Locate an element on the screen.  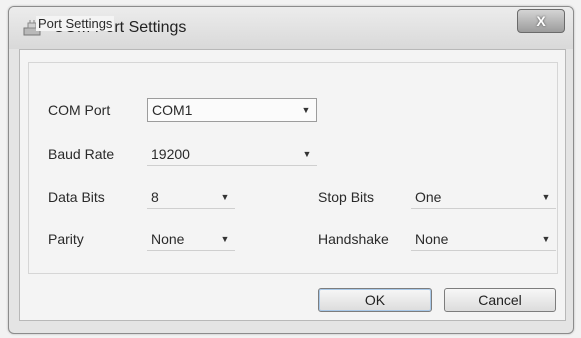
ok-label: OK is located at coordinates (375, 300).